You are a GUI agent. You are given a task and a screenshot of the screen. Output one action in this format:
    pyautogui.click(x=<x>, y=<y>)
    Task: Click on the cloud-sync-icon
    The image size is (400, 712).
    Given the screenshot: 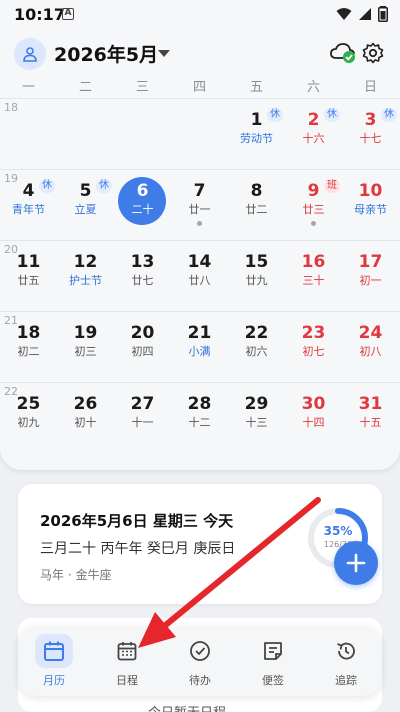 What is the action you would take?
    pyautogui.click(x=343, y=53)
    